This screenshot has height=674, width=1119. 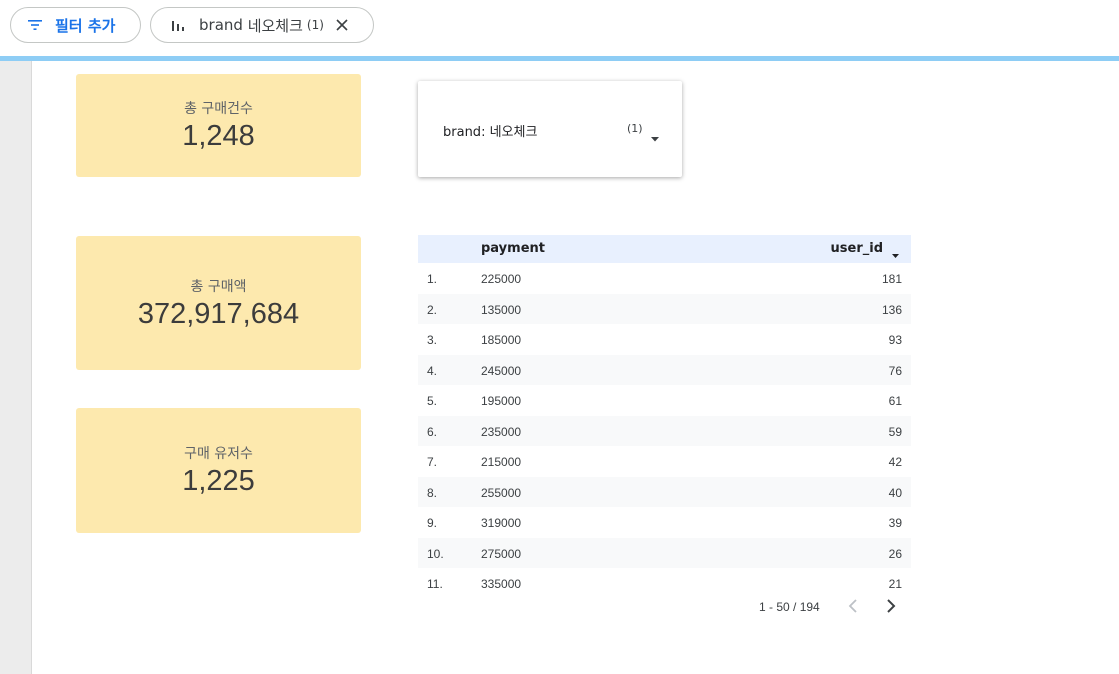 What do you see at coordinates (501, 370) in the screenshot?
I see `cell-payment: 245000` at bounding box center [501, 370].